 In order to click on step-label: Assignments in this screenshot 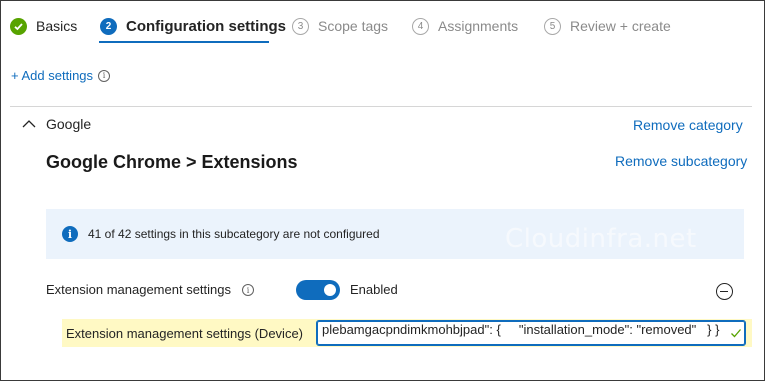, I will do `click(478, 26)`.